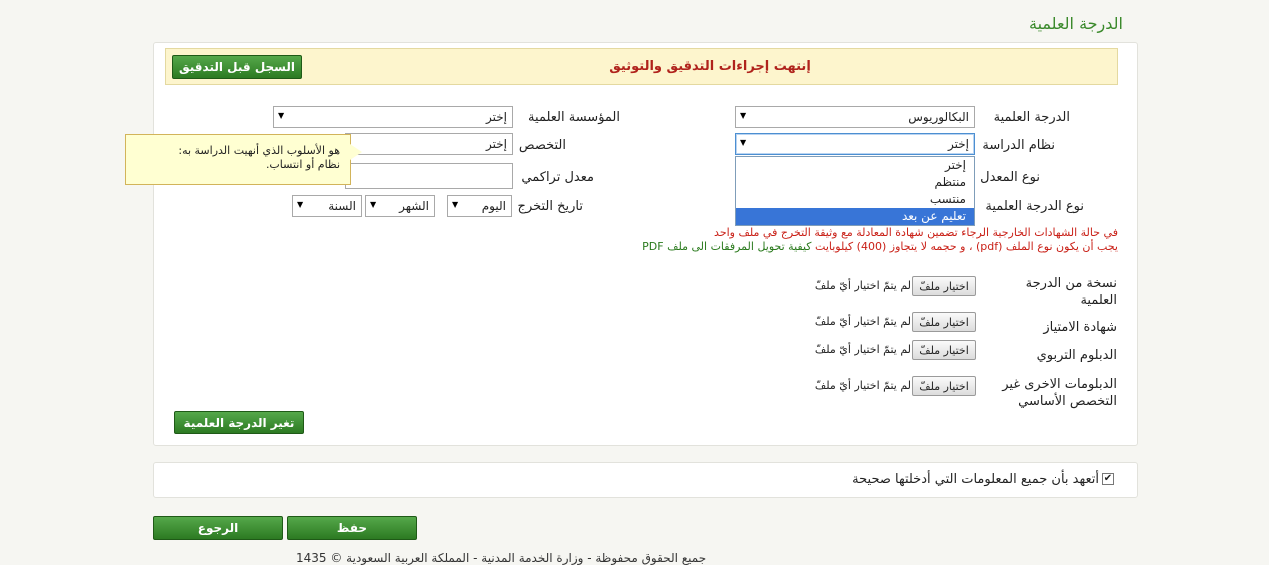 The width and height of the screenshot is (1269, 565). What do you see at coordinates (855, 182) in the screenshot?
I see `study-system-option: منتظم` at bounding box center [855, 182].